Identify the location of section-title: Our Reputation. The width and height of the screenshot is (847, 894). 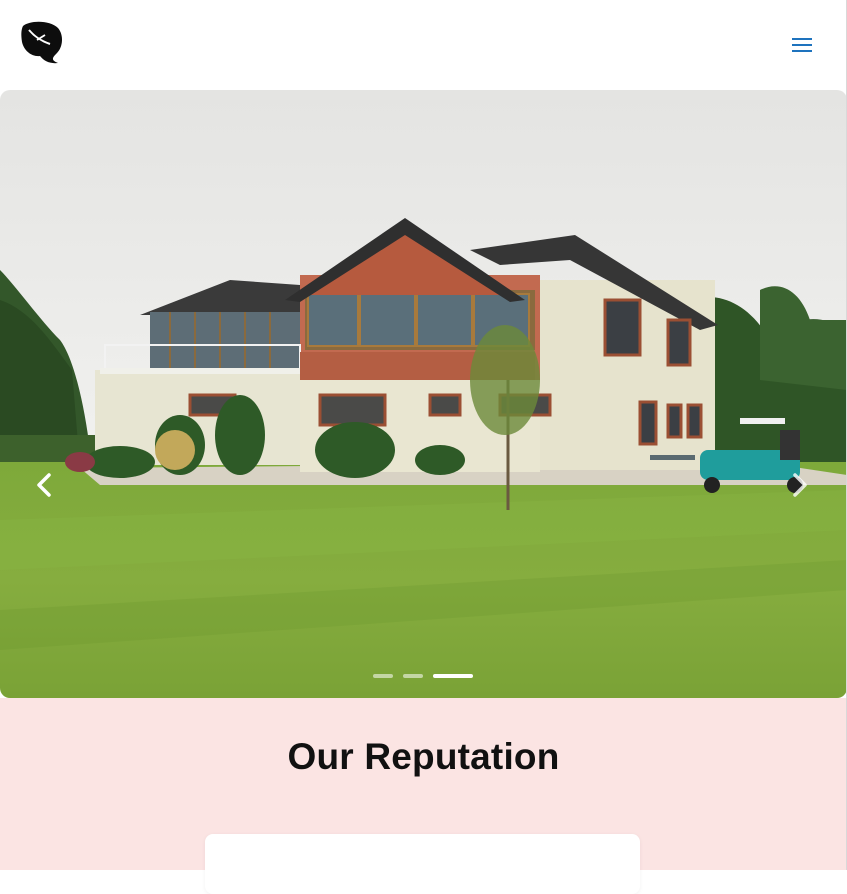
(423, 756).